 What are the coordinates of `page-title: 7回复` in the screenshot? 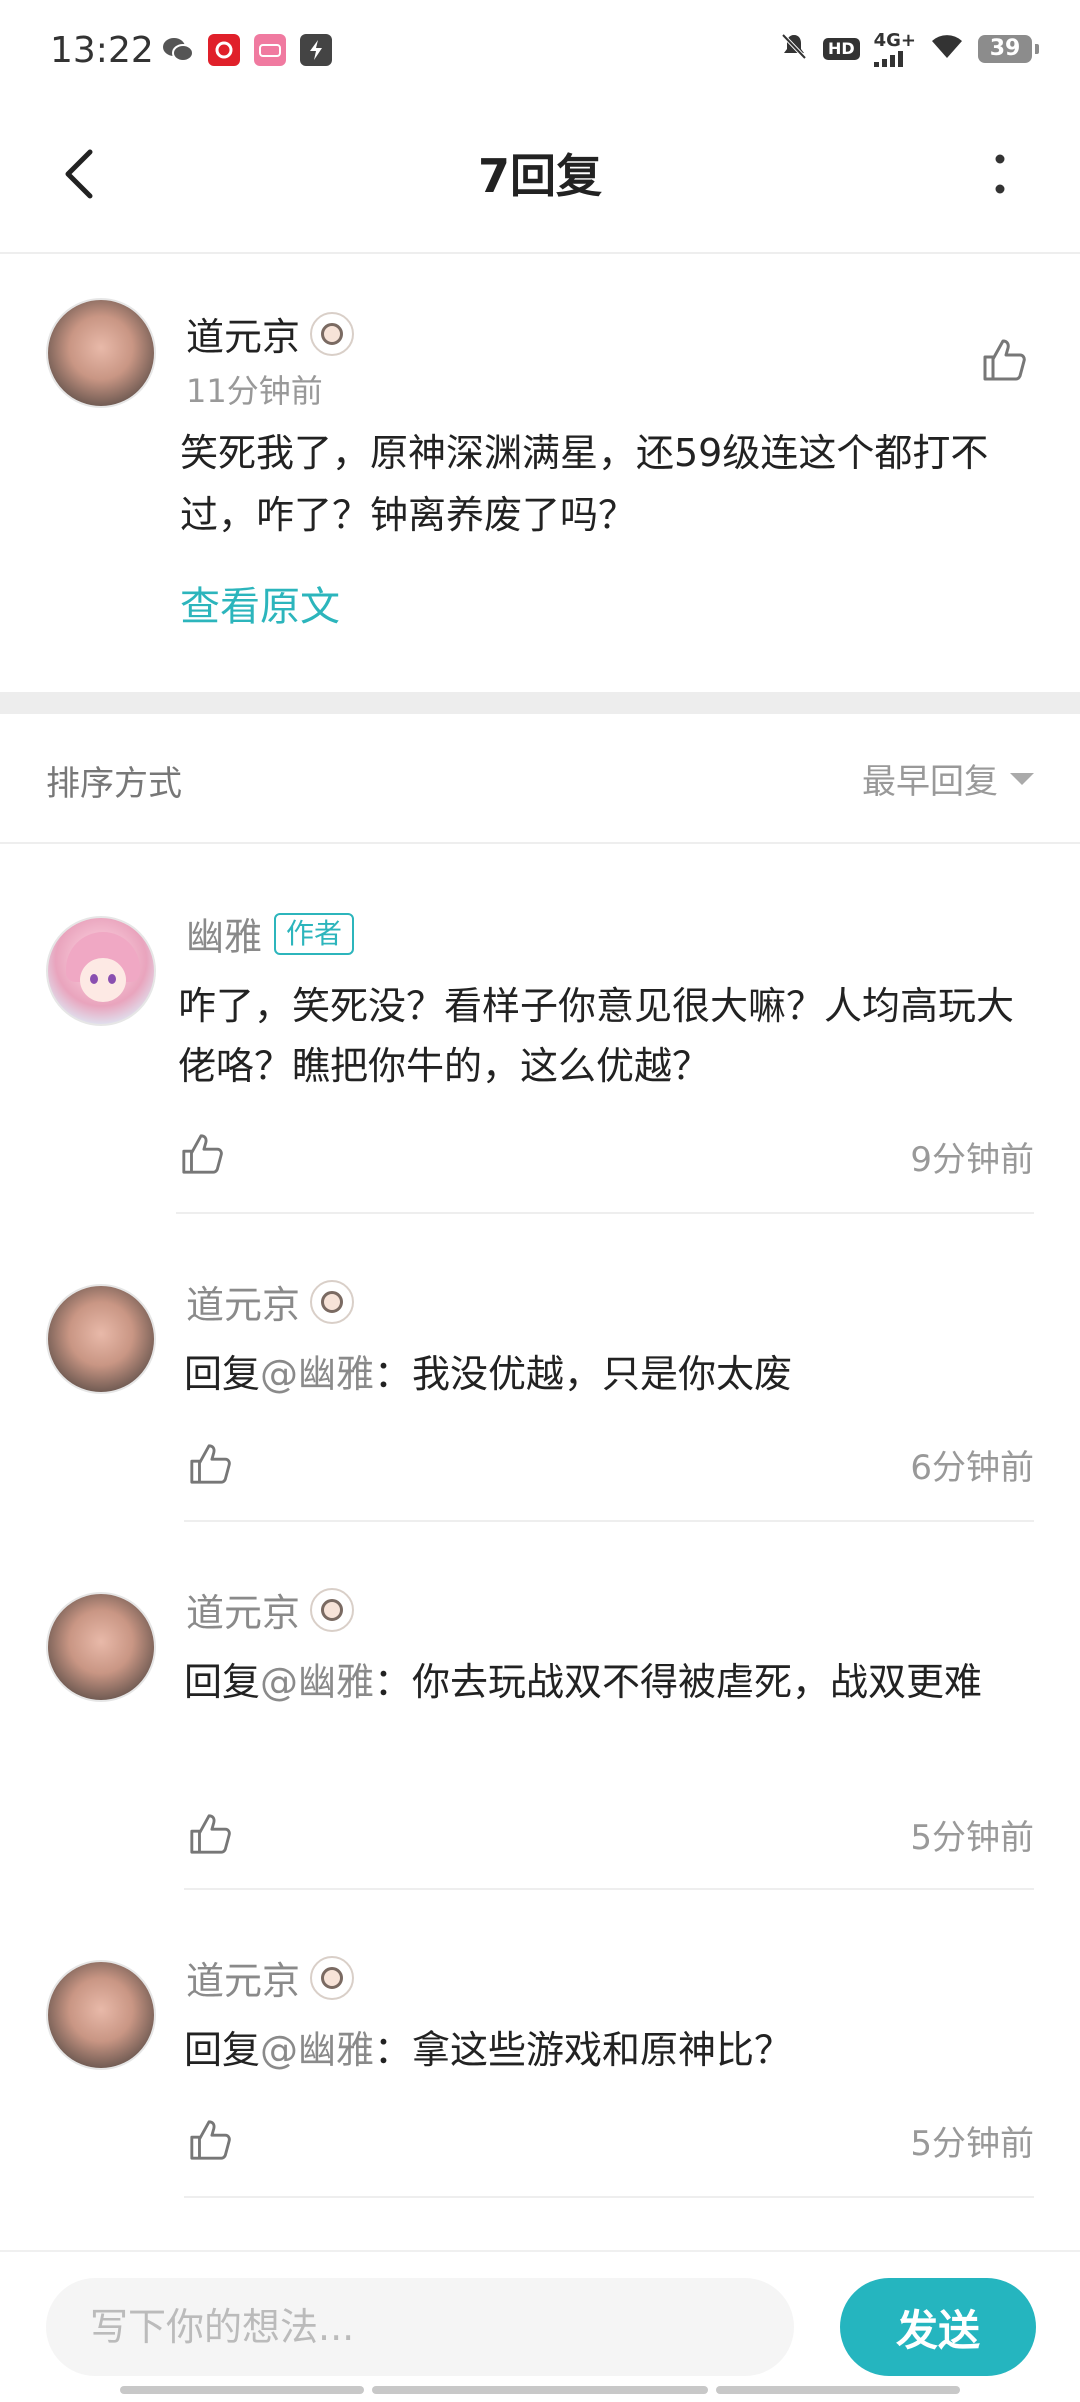 It's located at (539, 176).